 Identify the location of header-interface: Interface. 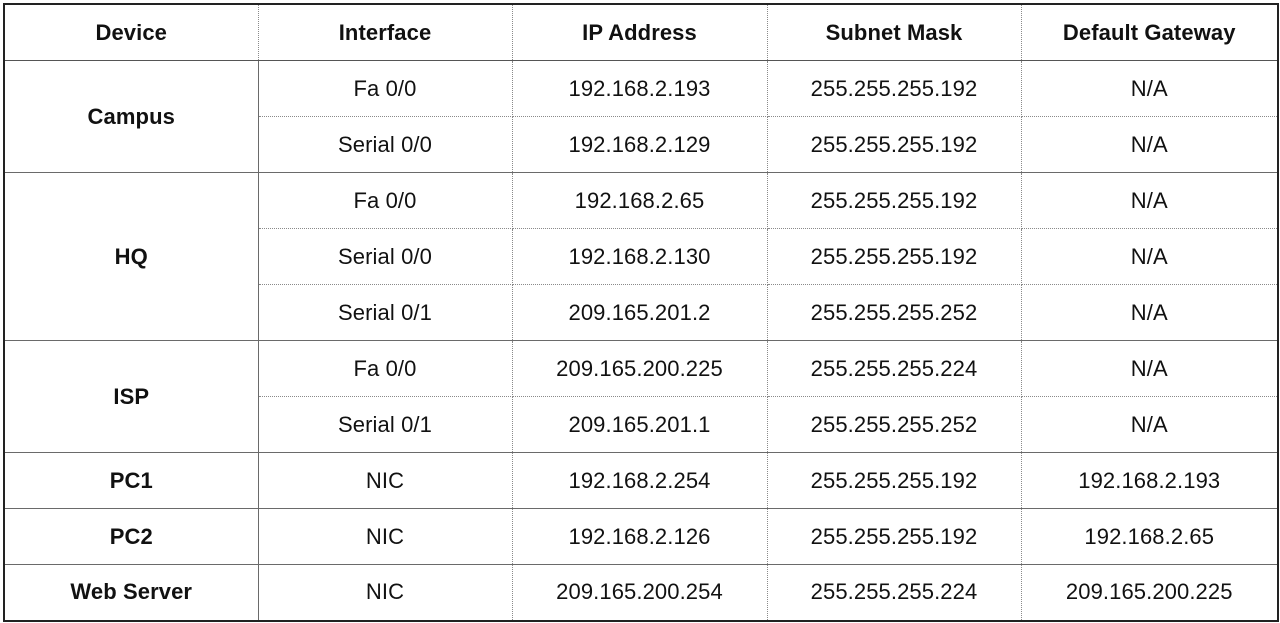
(385, 32).